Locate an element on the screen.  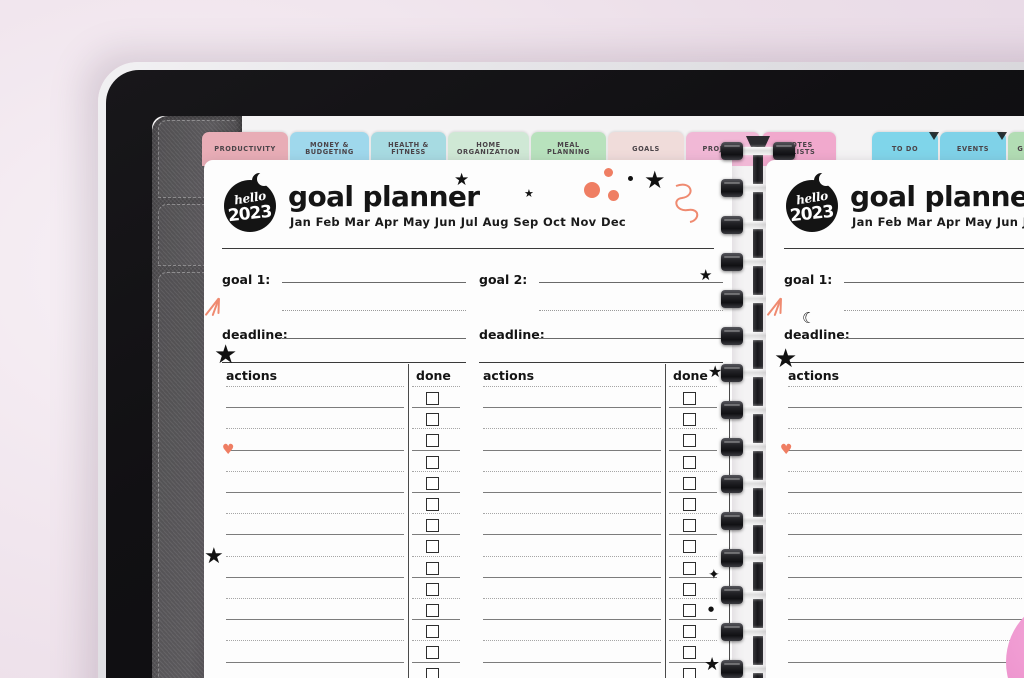
month-aug: Aug is located at coordinates (496, 222).